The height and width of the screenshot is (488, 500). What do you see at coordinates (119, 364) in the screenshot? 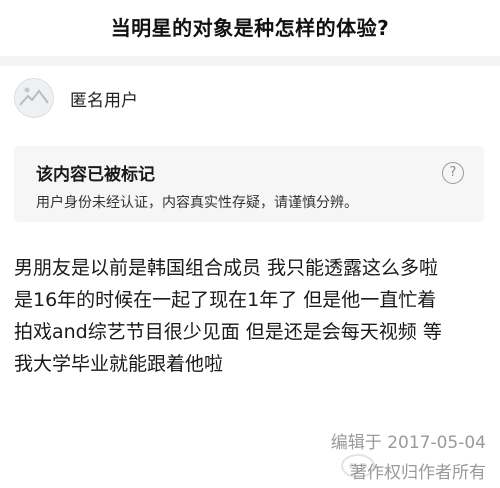
I see `answer-line: 我大学毕业就能跟着他啦` at bounding box center [119, 364].